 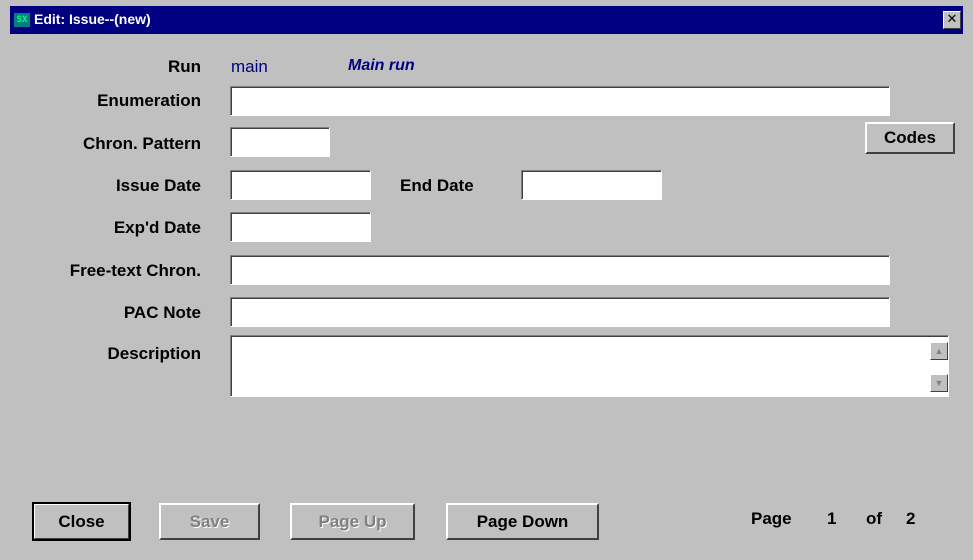 What do you see at coordinates (952, 20) in the screenshot?
I see `close-window-button: ✕` at bounding box center [952, 20].